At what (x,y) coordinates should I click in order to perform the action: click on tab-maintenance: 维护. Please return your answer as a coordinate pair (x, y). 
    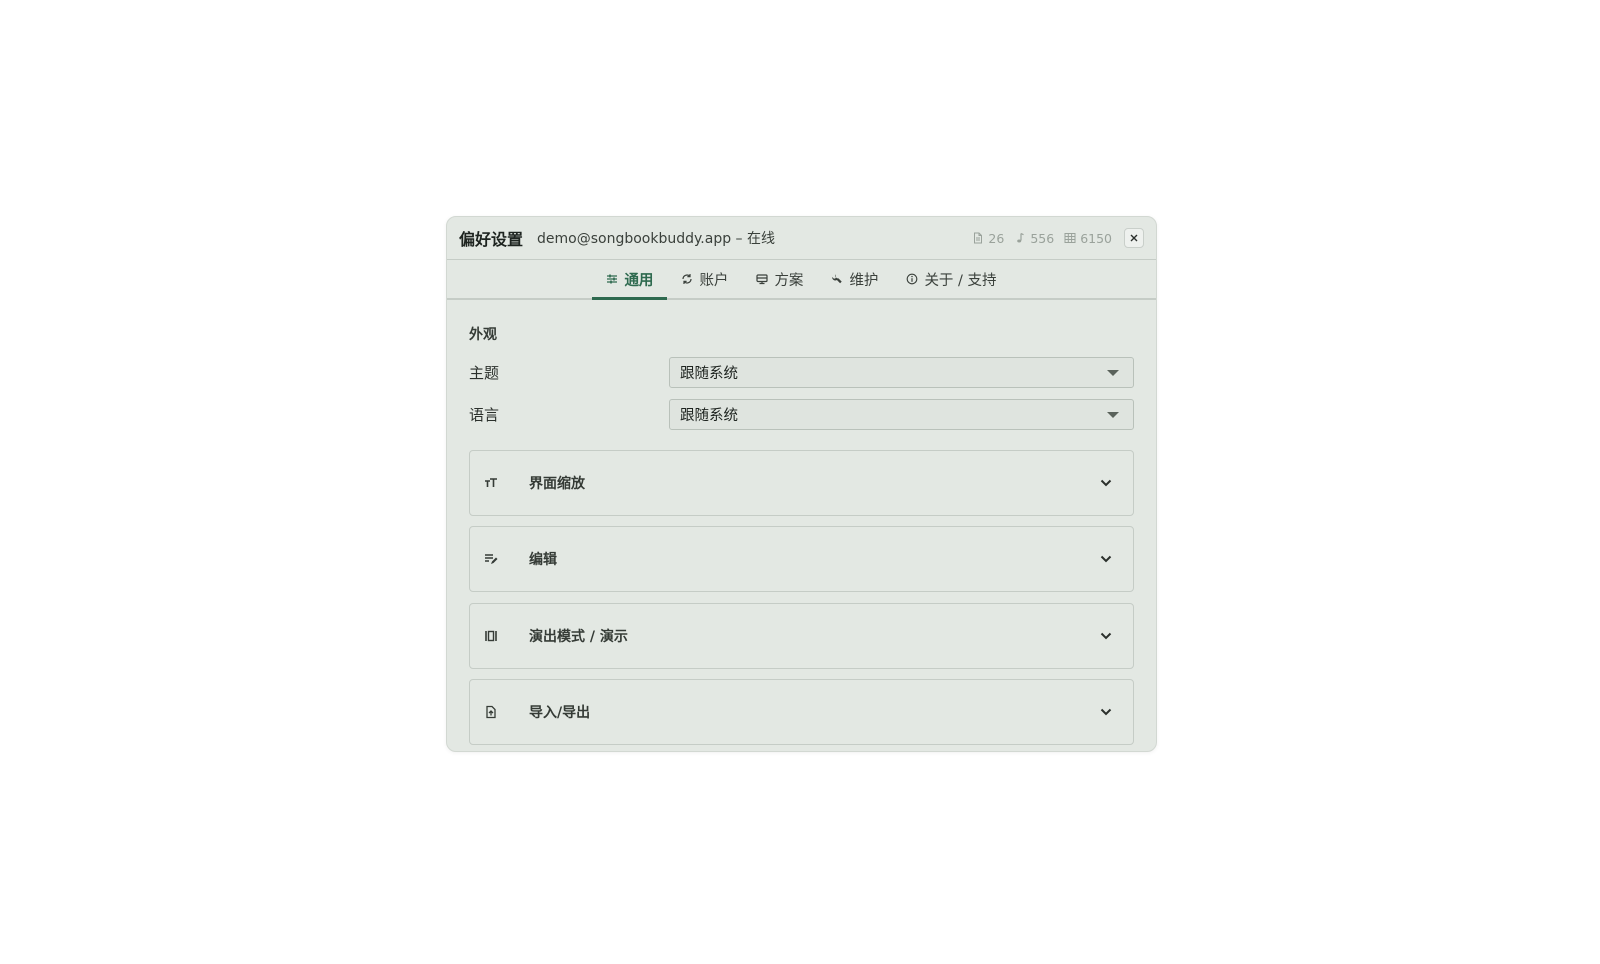
    Looking at the image, I should click on (854, 279).